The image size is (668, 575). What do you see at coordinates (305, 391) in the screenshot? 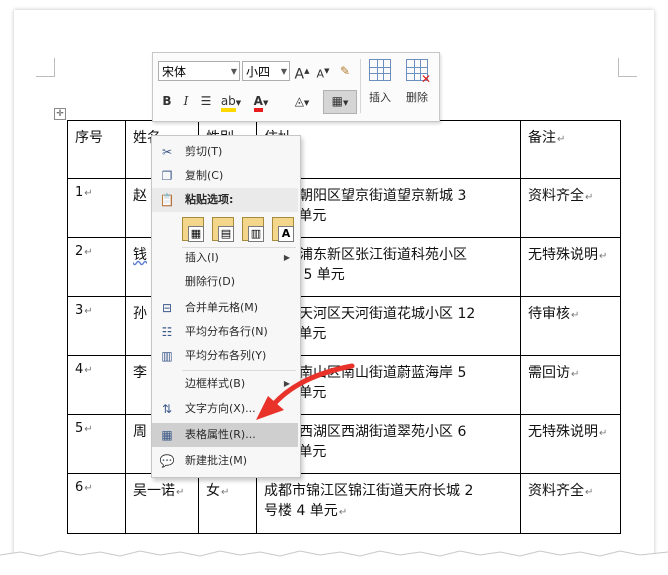
I see `annotation-arrow` at bounding box center [305, 391].